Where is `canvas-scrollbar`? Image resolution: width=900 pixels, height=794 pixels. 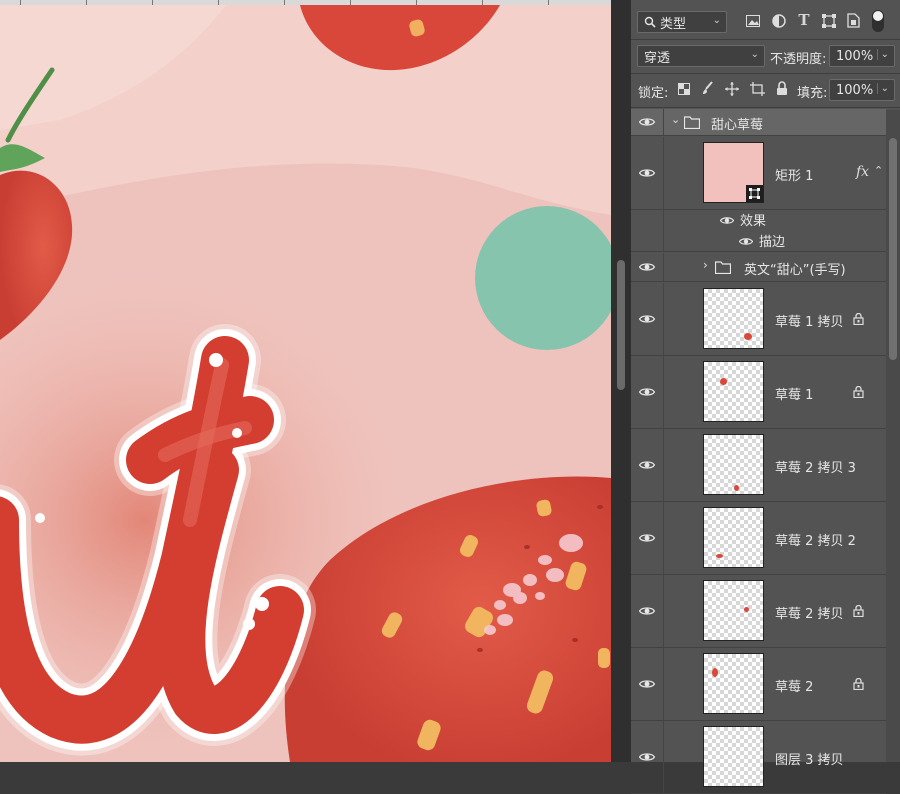 canvas-scrollbar is located at coordinates (621, 381).